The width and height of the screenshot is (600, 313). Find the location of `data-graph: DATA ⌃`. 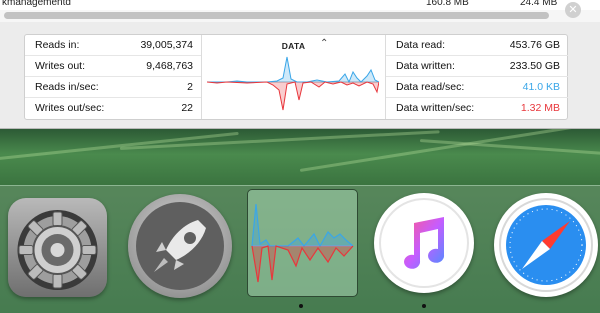

data-graph: DATA ⌃ is located at coordinates (293, 77).